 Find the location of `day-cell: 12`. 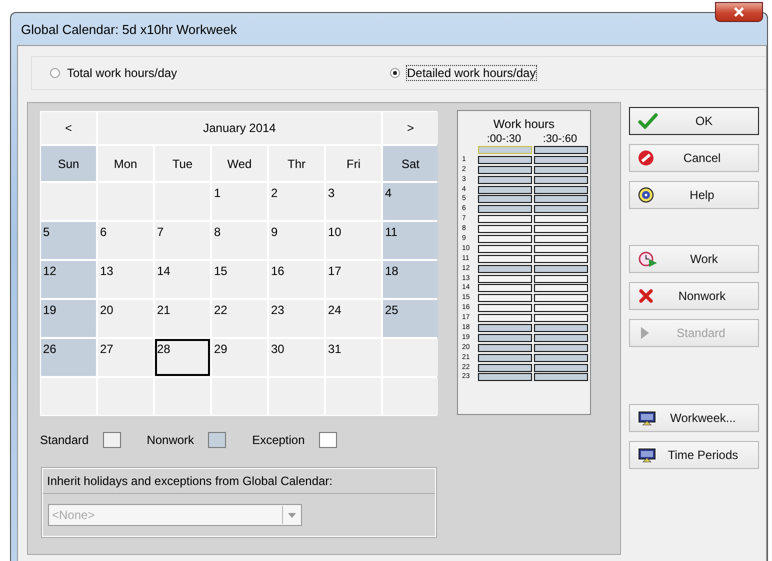

day-cell: 12 is located at coordinates (68, 279).